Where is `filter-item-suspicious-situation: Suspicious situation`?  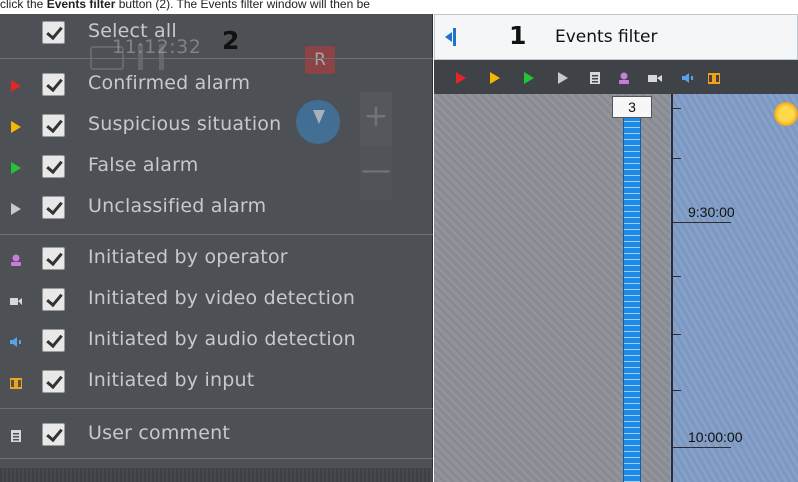 filter-item-suspicious-situation: Suspicious situation is located at coordinates (216, 127).